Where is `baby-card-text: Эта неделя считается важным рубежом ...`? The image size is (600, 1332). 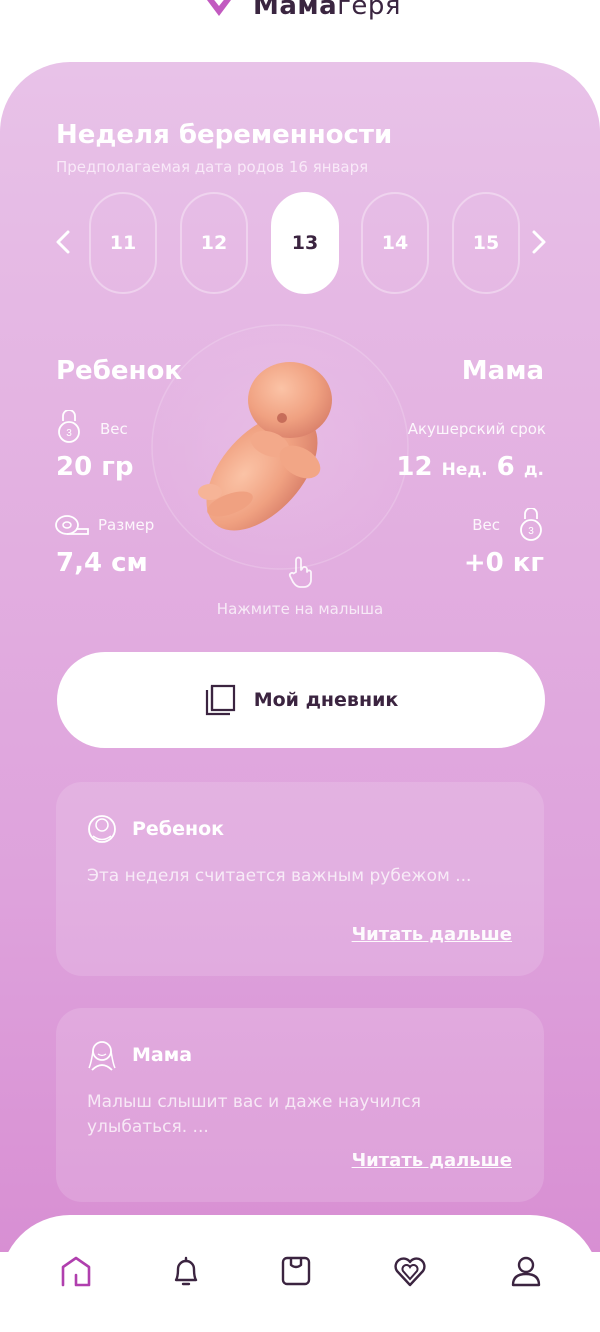 baby-card-text: Эта неделя считается важным рубежом ... is located at coordinates (279, 876).